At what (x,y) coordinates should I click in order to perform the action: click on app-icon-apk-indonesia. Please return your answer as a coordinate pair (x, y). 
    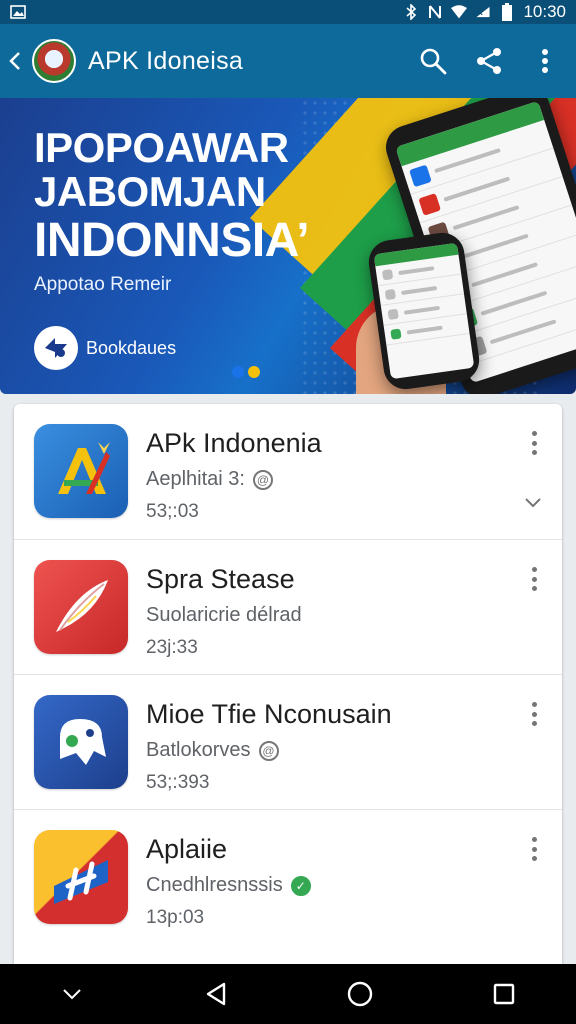
    Looking at the image, I should click on (81, 471).